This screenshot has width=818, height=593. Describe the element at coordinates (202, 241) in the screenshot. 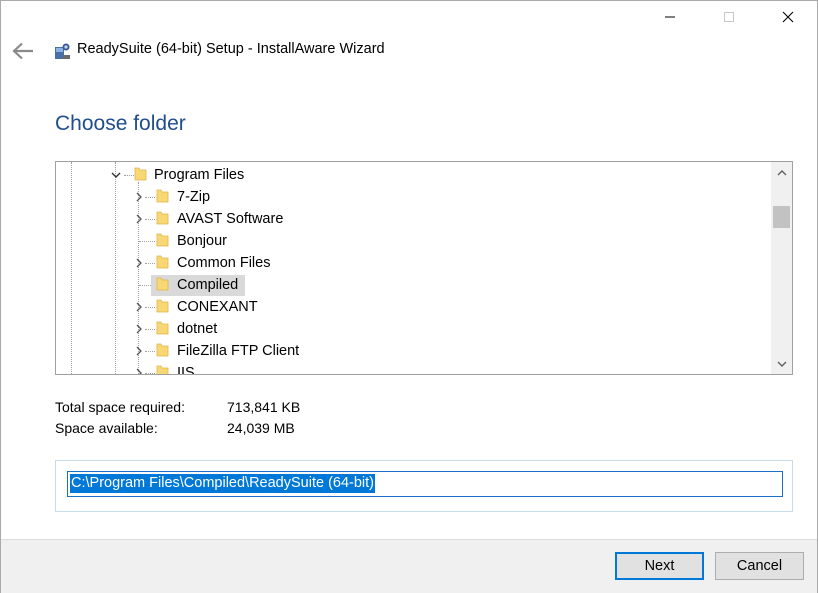

I see `tree-item: Bonjour` at that location.